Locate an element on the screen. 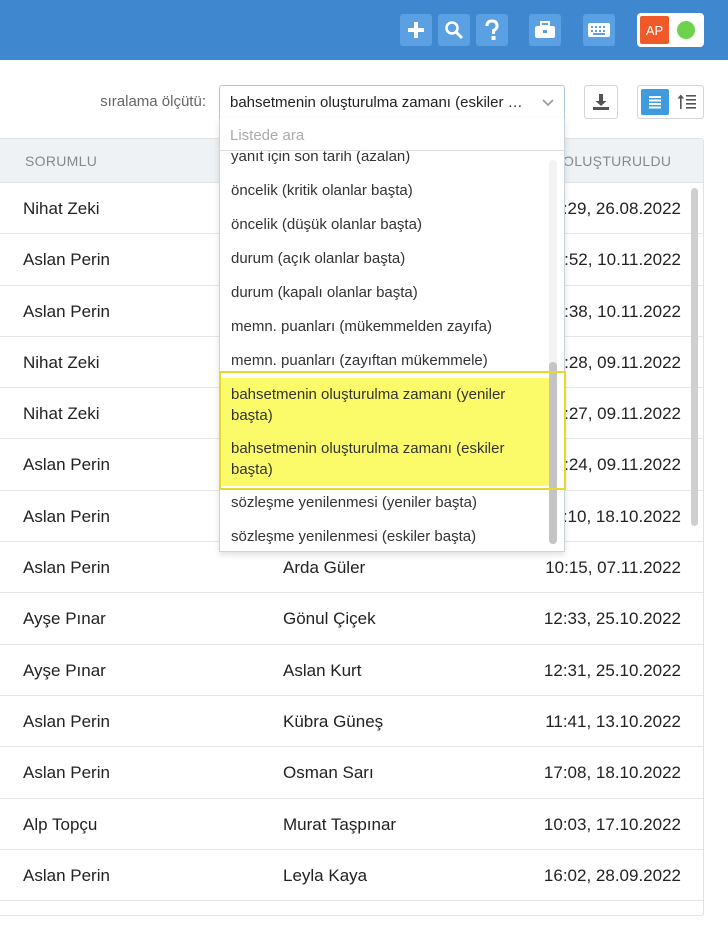 Image resolution: width=728 pixels, height=939 pixels. download-button is located at coordinates (601, 102).